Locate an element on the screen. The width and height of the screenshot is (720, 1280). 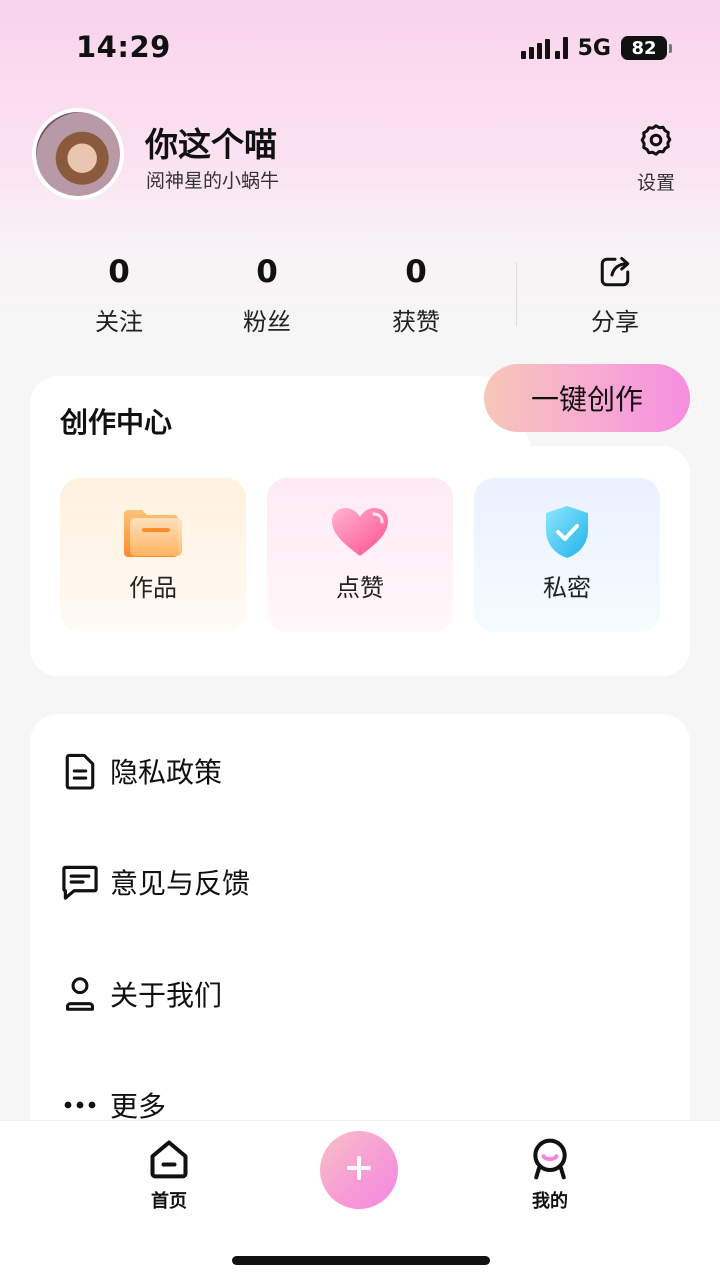
avatar is located at coordinates (78, 154).